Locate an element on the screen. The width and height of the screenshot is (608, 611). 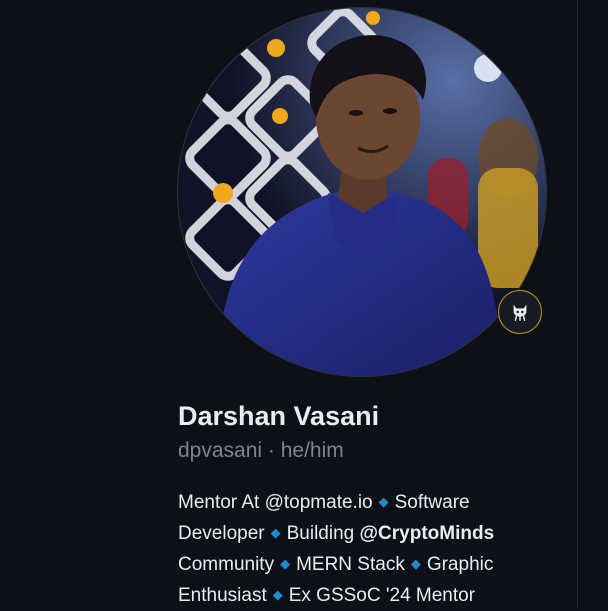
bio-text: Enthusiast is located at coordinates (222, 595).